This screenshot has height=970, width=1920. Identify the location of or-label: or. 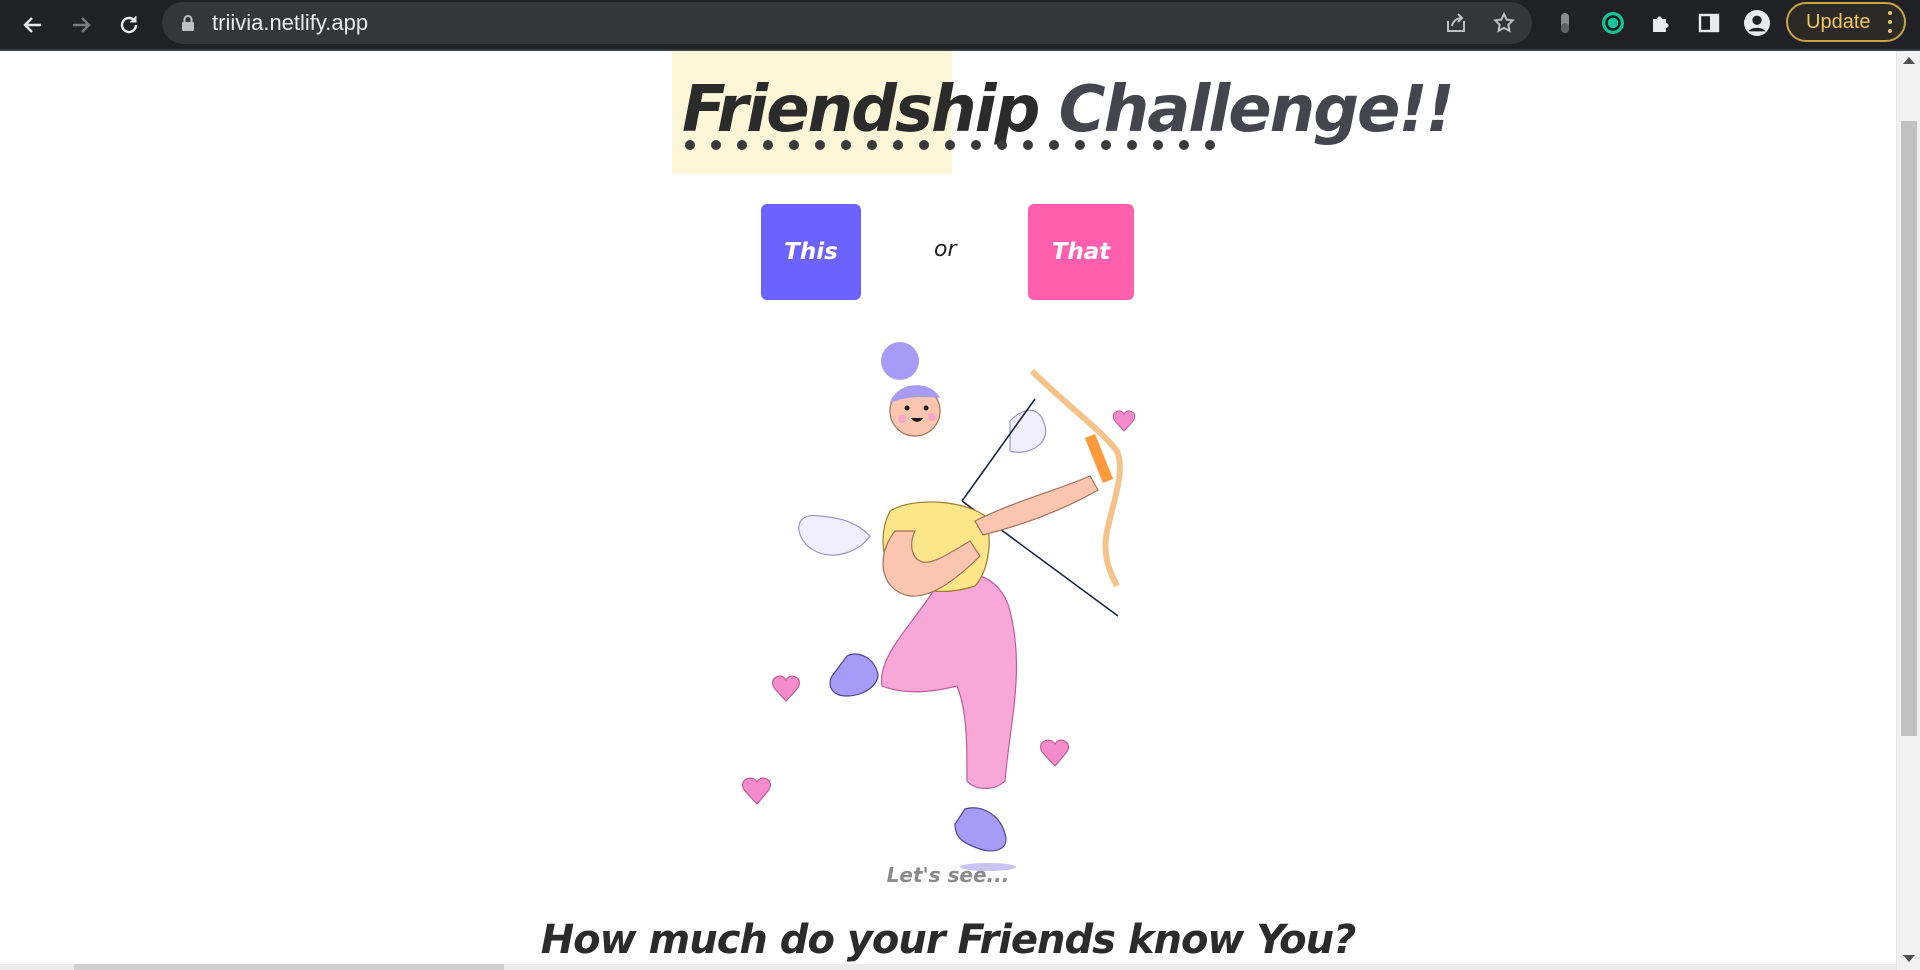
(945, 249).